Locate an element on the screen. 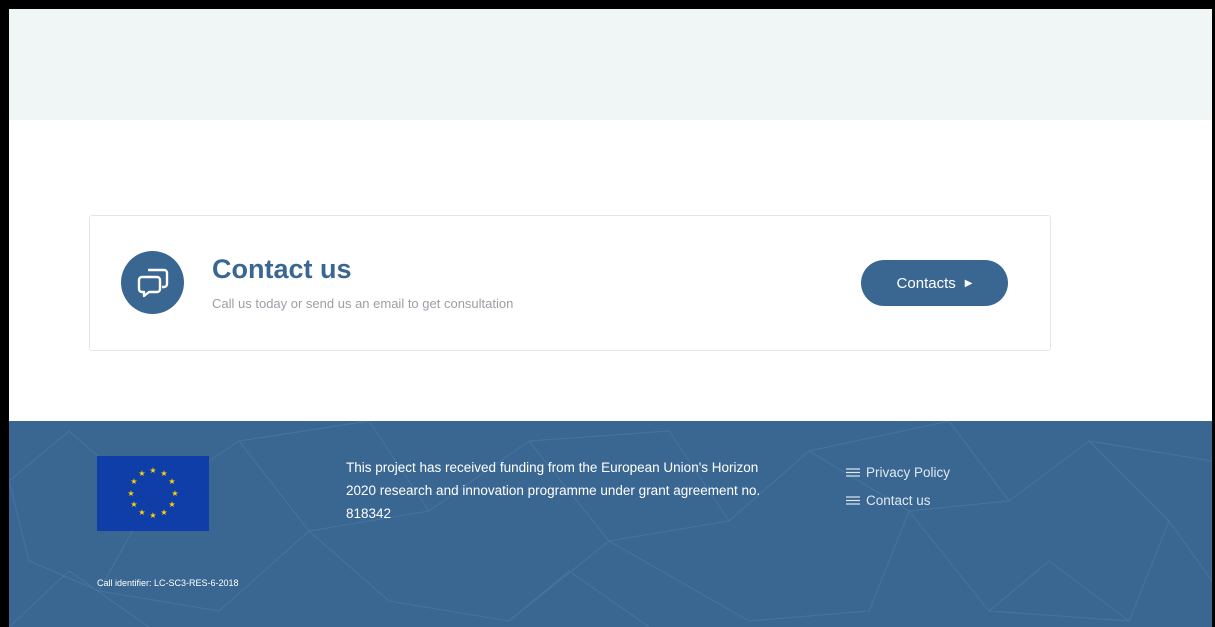 The width and height of the screenshot is (1215, 627). footer-link-privacy-policy: Privacy Policy is located at coordinates (898, 472).